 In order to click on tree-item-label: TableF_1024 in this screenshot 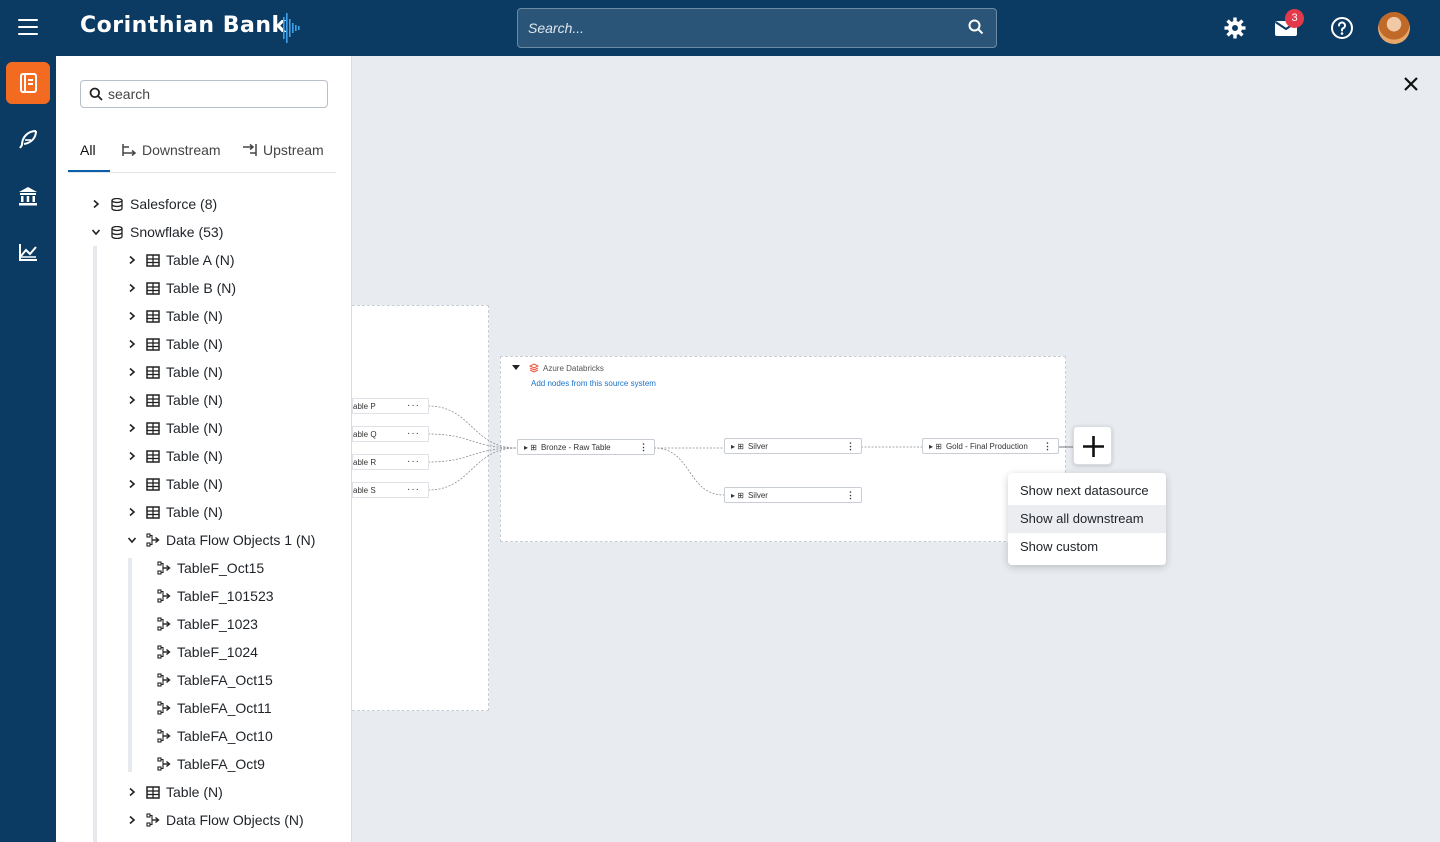, I will do `click(217, 652)`.